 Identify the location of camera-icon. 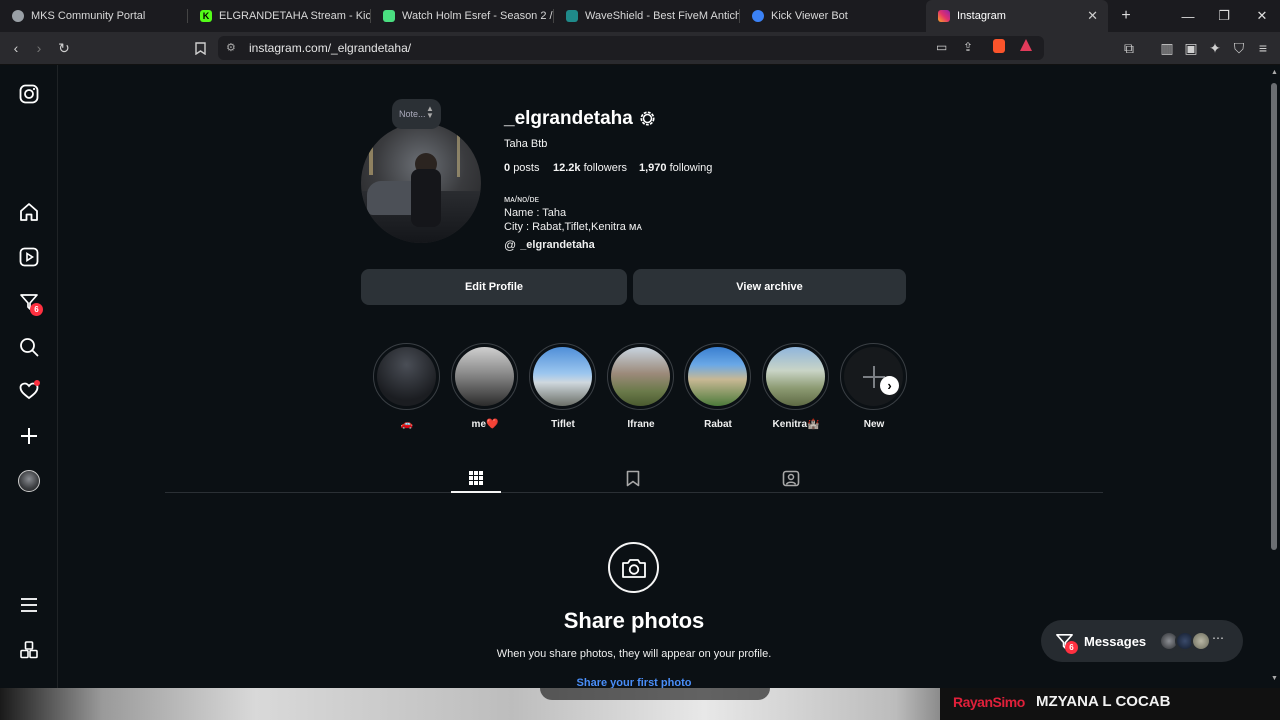
(633, 567).